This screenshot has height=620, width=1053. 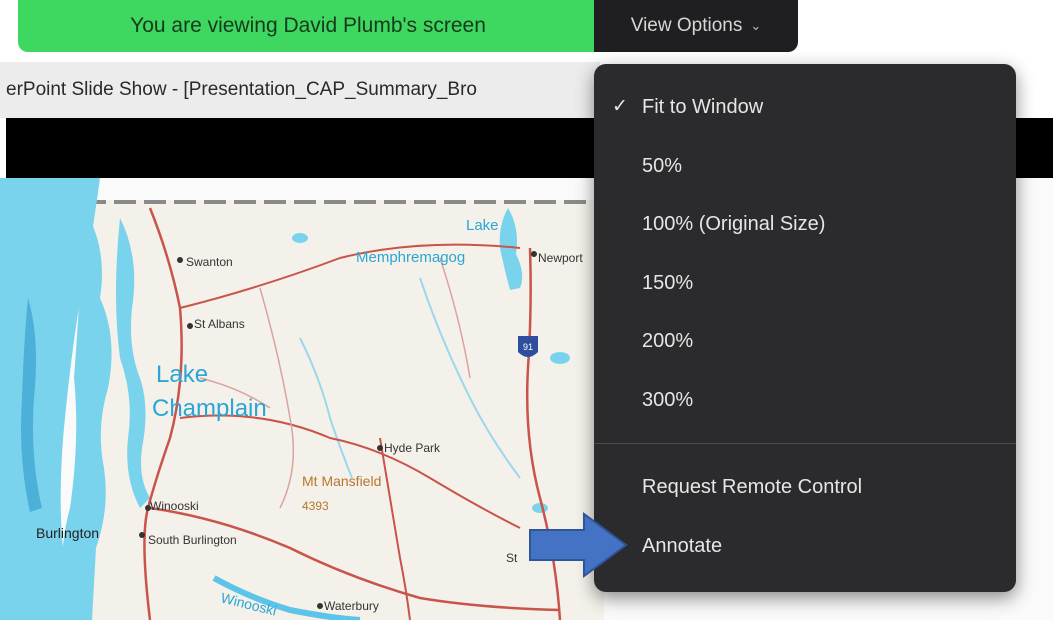 What do you see at coordinates (734, 224) in the screenshot?
I see `menu-item-label: 100% (Original Size)` at bounding box center [734, 224].